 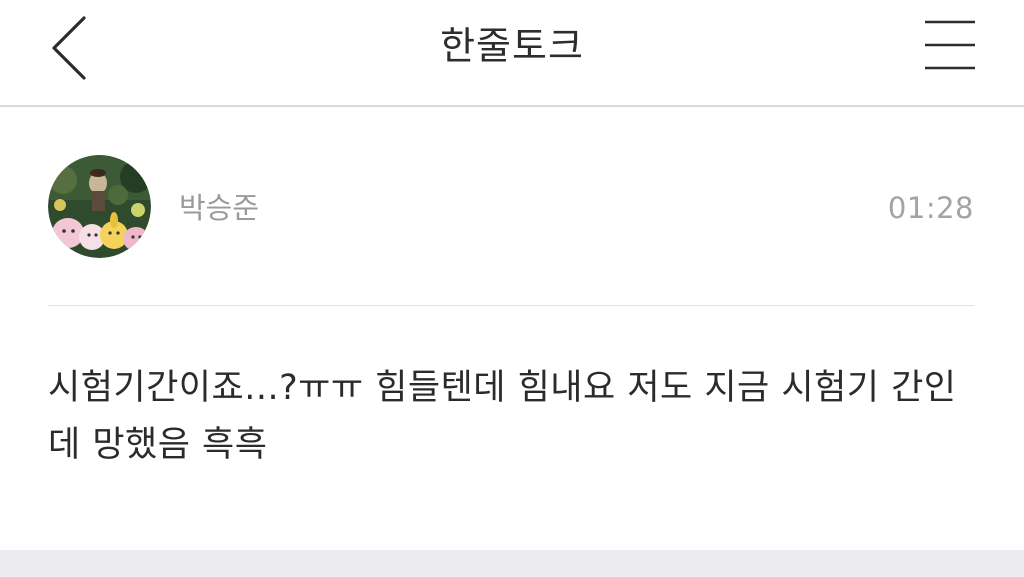 What do you see at coordinates (950, 45) in the screenshot?
I see `hamburger-menu-icon` at bounding box center [950, 45].